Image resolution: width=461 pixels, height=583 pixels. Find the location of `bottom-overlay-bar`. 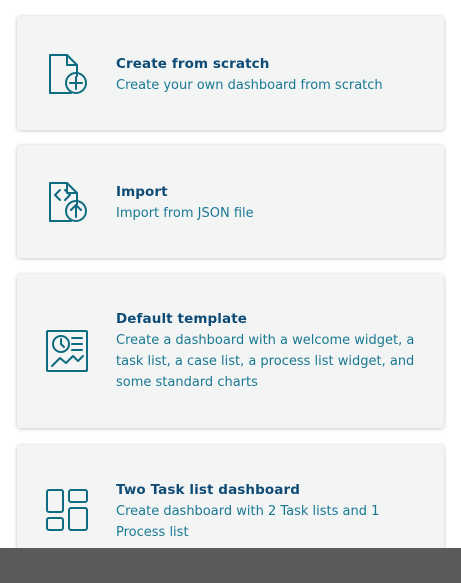

bottom-overlay-bar is located at coordinates (230, 565).